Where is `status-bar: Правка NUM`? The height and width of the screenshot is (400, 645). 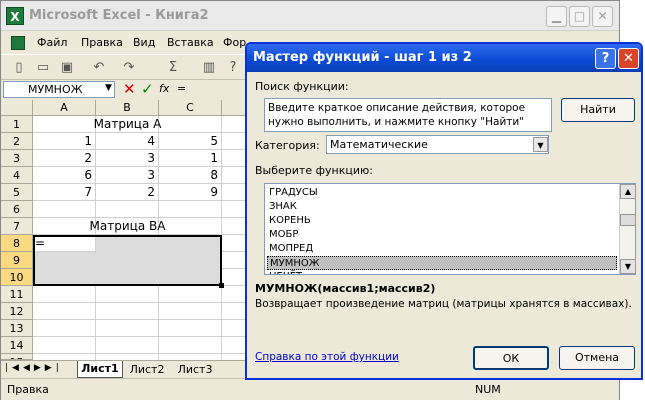
status-bar: Правка NUM is located at coordinates (310, 389).